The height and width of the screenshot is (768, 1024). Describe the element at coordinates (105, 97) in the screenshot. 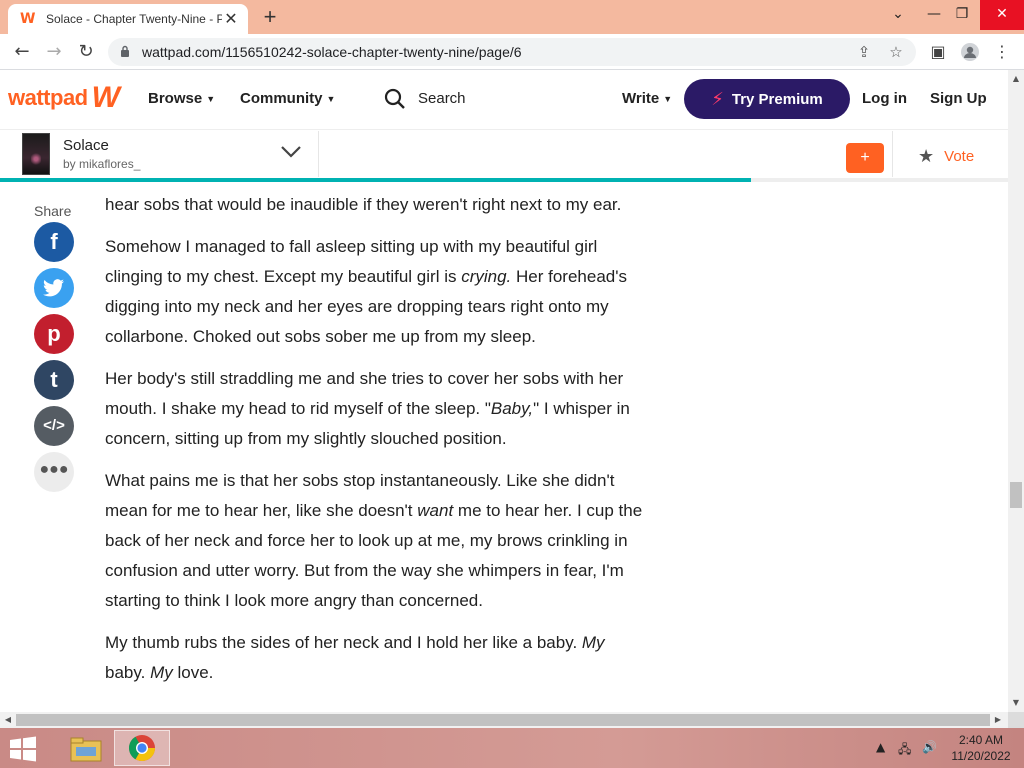

I see `logo-w-icon: W` at that location.